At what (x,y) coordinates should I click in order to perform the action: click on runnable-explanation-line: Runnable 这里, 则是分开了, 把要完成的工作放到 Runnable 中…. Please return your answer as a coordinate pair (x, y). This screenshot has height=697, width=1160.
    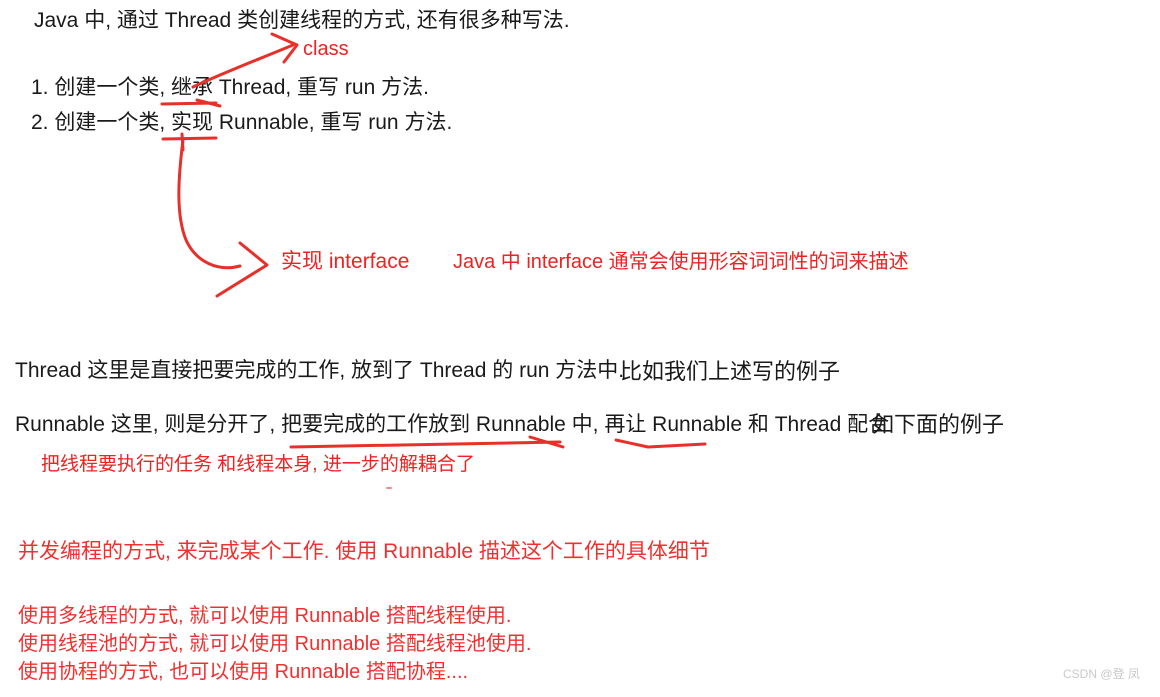
    Looking at the image, I should click on (452, 424).